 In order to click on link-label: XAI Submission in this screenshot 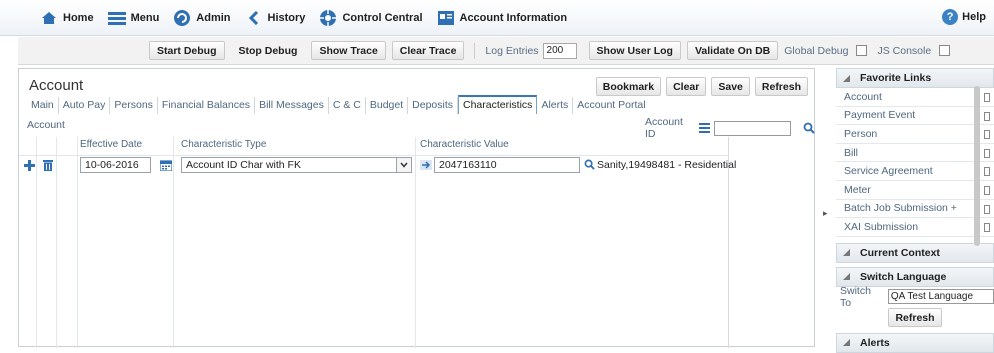, I will do `click(881, 226)`.